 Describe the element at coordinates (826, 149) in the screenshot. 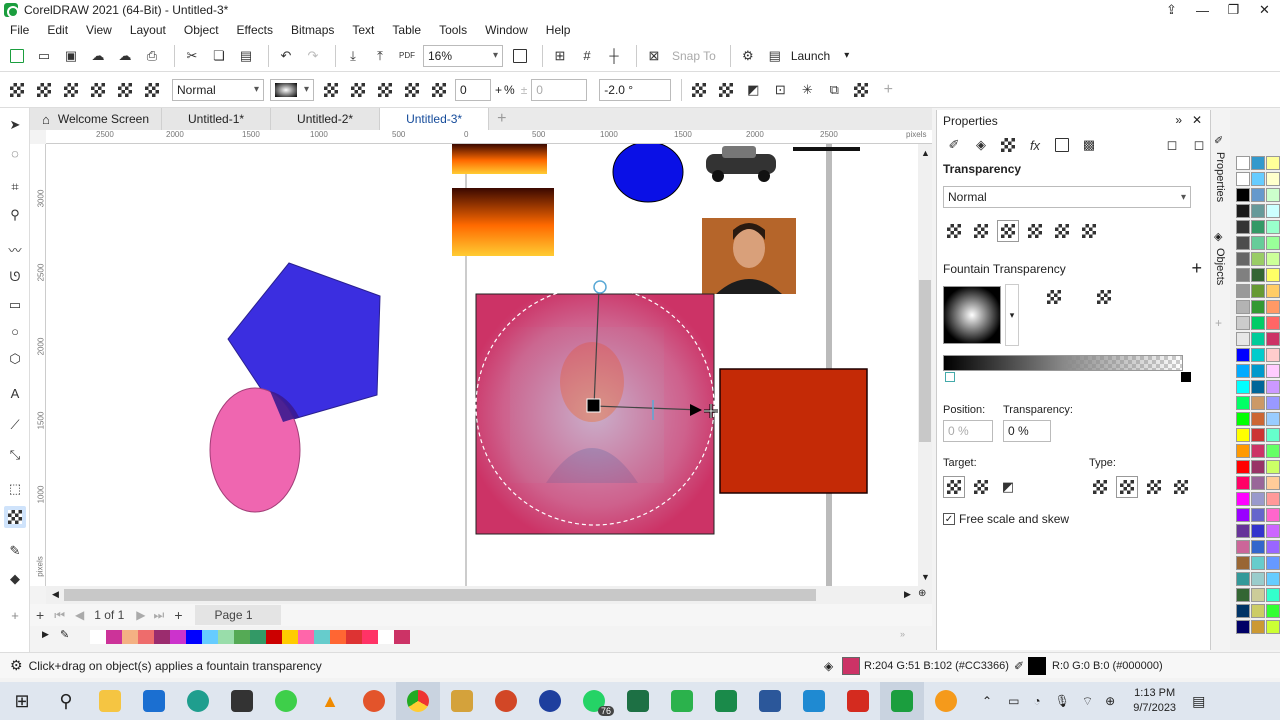

I see `dark-bar` at that location.